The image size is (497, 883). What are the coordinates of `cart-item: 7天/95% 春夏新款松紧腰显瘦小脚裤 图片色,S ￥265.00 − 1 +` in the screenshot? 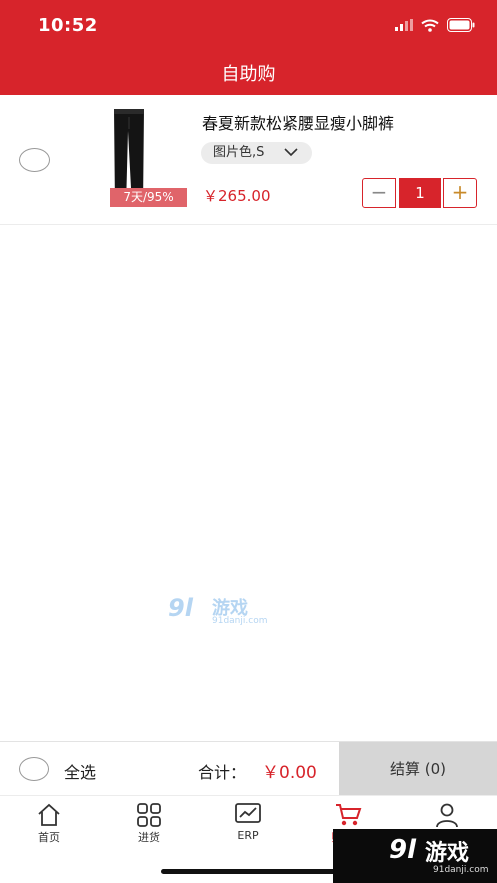 It's located at (248, 160).